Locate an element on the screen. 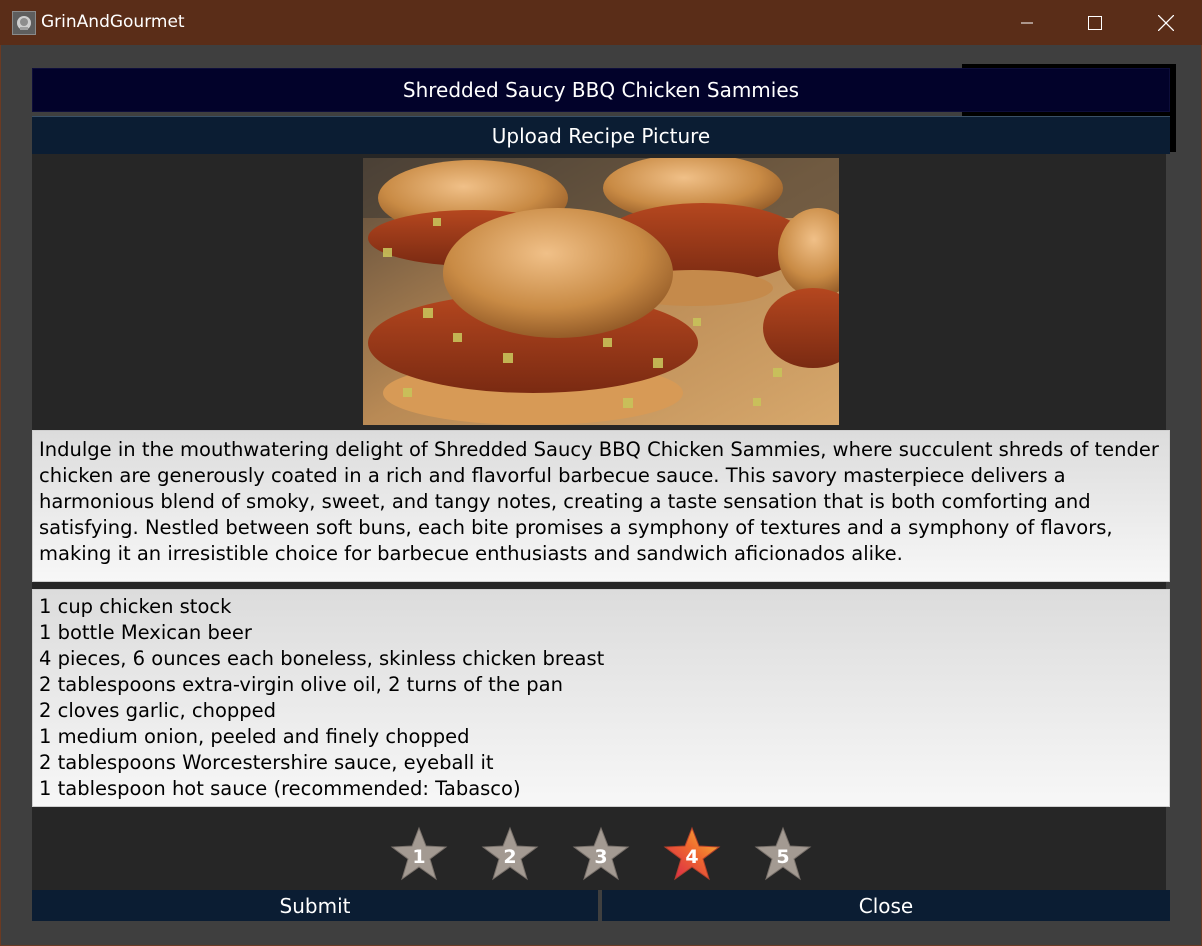  close-icon is located at coordinates (1166, 22).